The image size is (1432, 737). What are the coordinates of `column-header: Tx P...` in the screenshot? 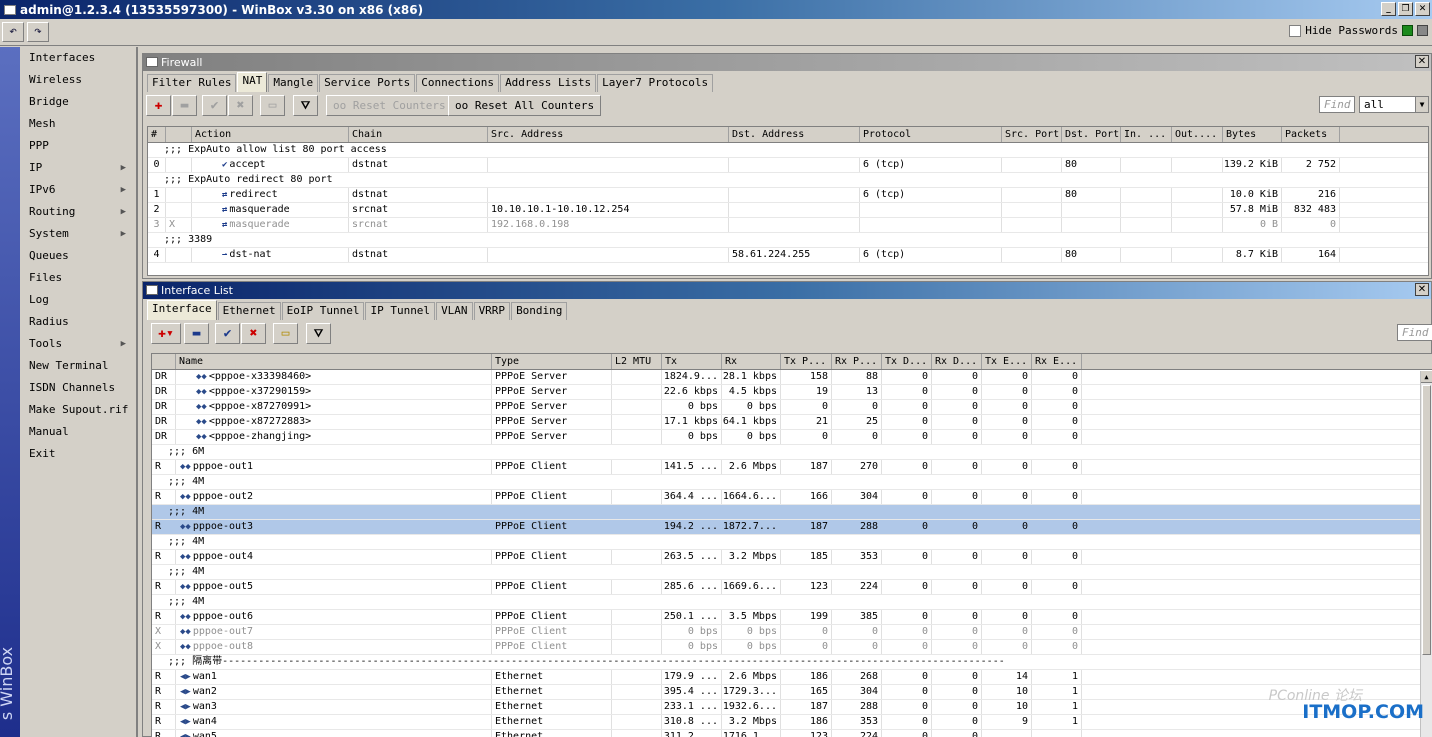 It's located at (806, 361).